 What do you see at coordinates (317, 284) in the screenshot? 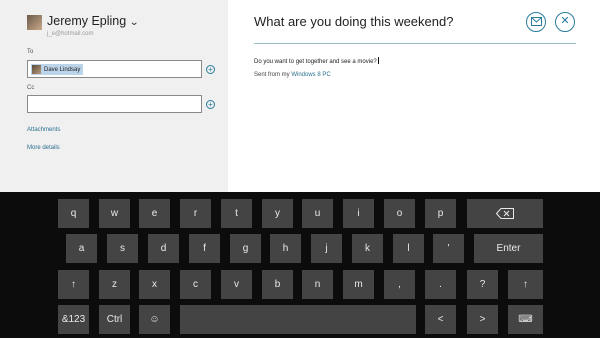
I see `key-n: n` at bounding box center [317, 284].